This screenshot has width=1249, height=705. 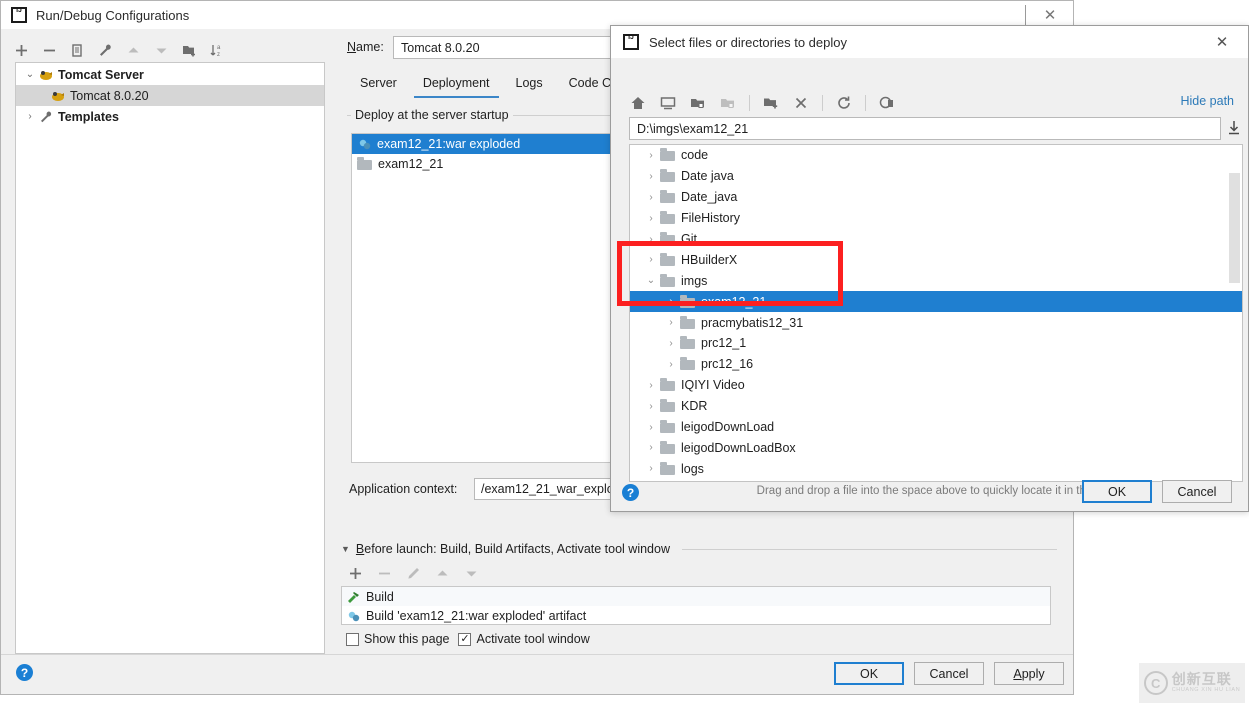 What do you see at coordinates (352, 639) in the screenshot?
I see `checkbox-box` at bounding box center [352, 639].